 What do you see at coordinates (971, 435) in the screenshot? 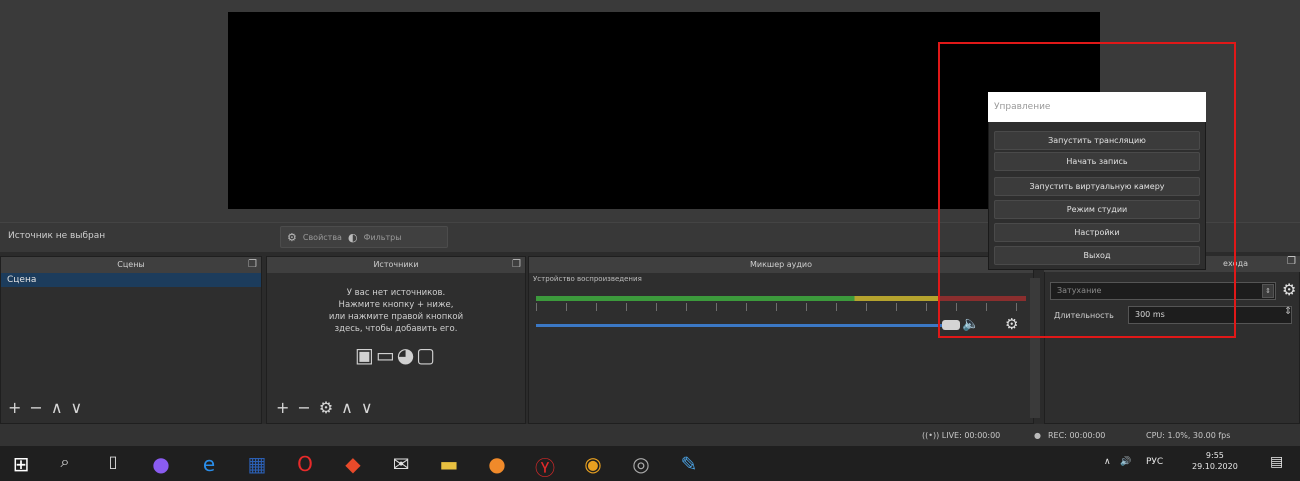
I see `live-time: LIVE: 00:00:00` at bounding box center [971, 435].